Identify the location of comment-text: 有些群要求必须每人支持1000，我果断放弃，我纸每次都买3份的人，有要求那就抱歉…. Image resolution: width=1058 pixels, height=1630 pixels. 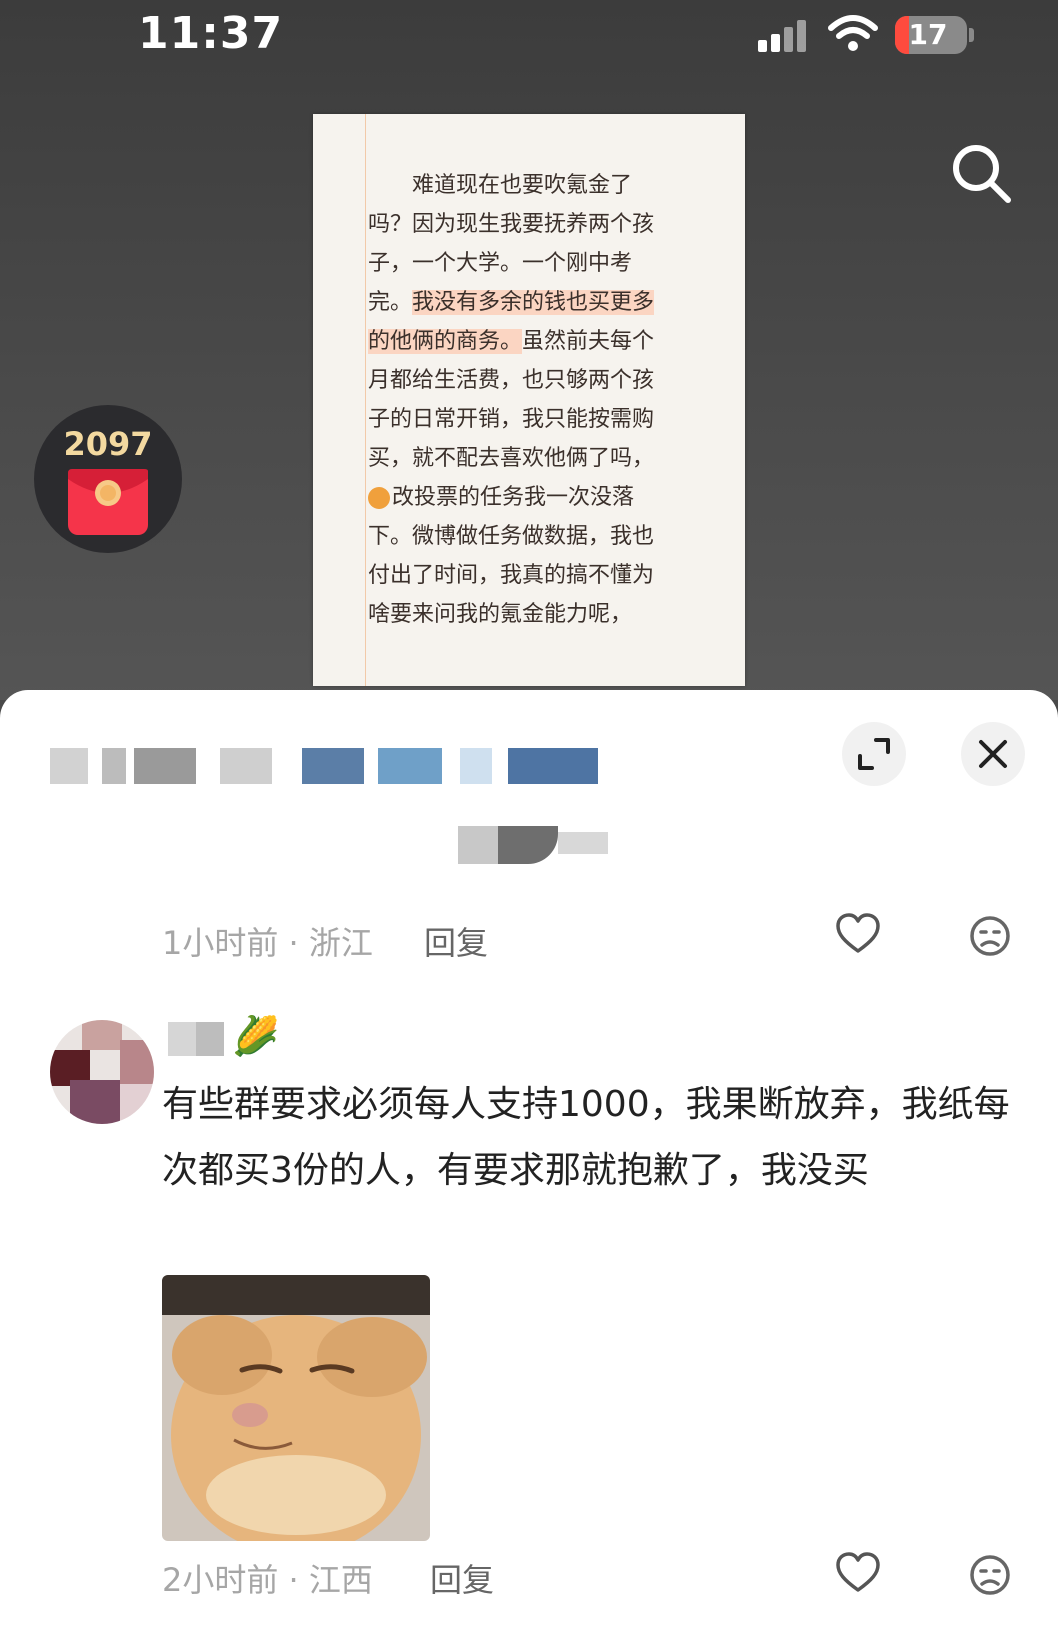
(586, 1137).